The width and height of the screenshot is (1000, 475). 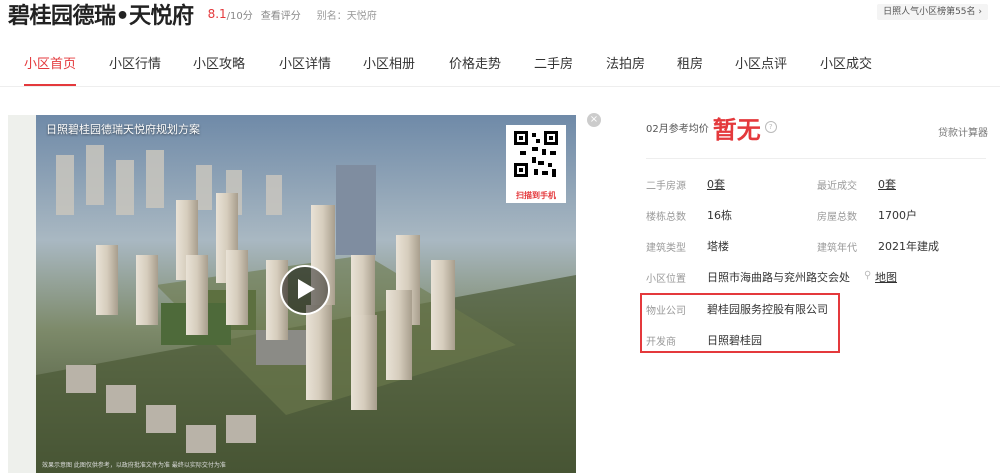 What do you see at coordinates (886, 277) in the screenshot?
I see `map-link: 地图` at bounding box center [886, 277].